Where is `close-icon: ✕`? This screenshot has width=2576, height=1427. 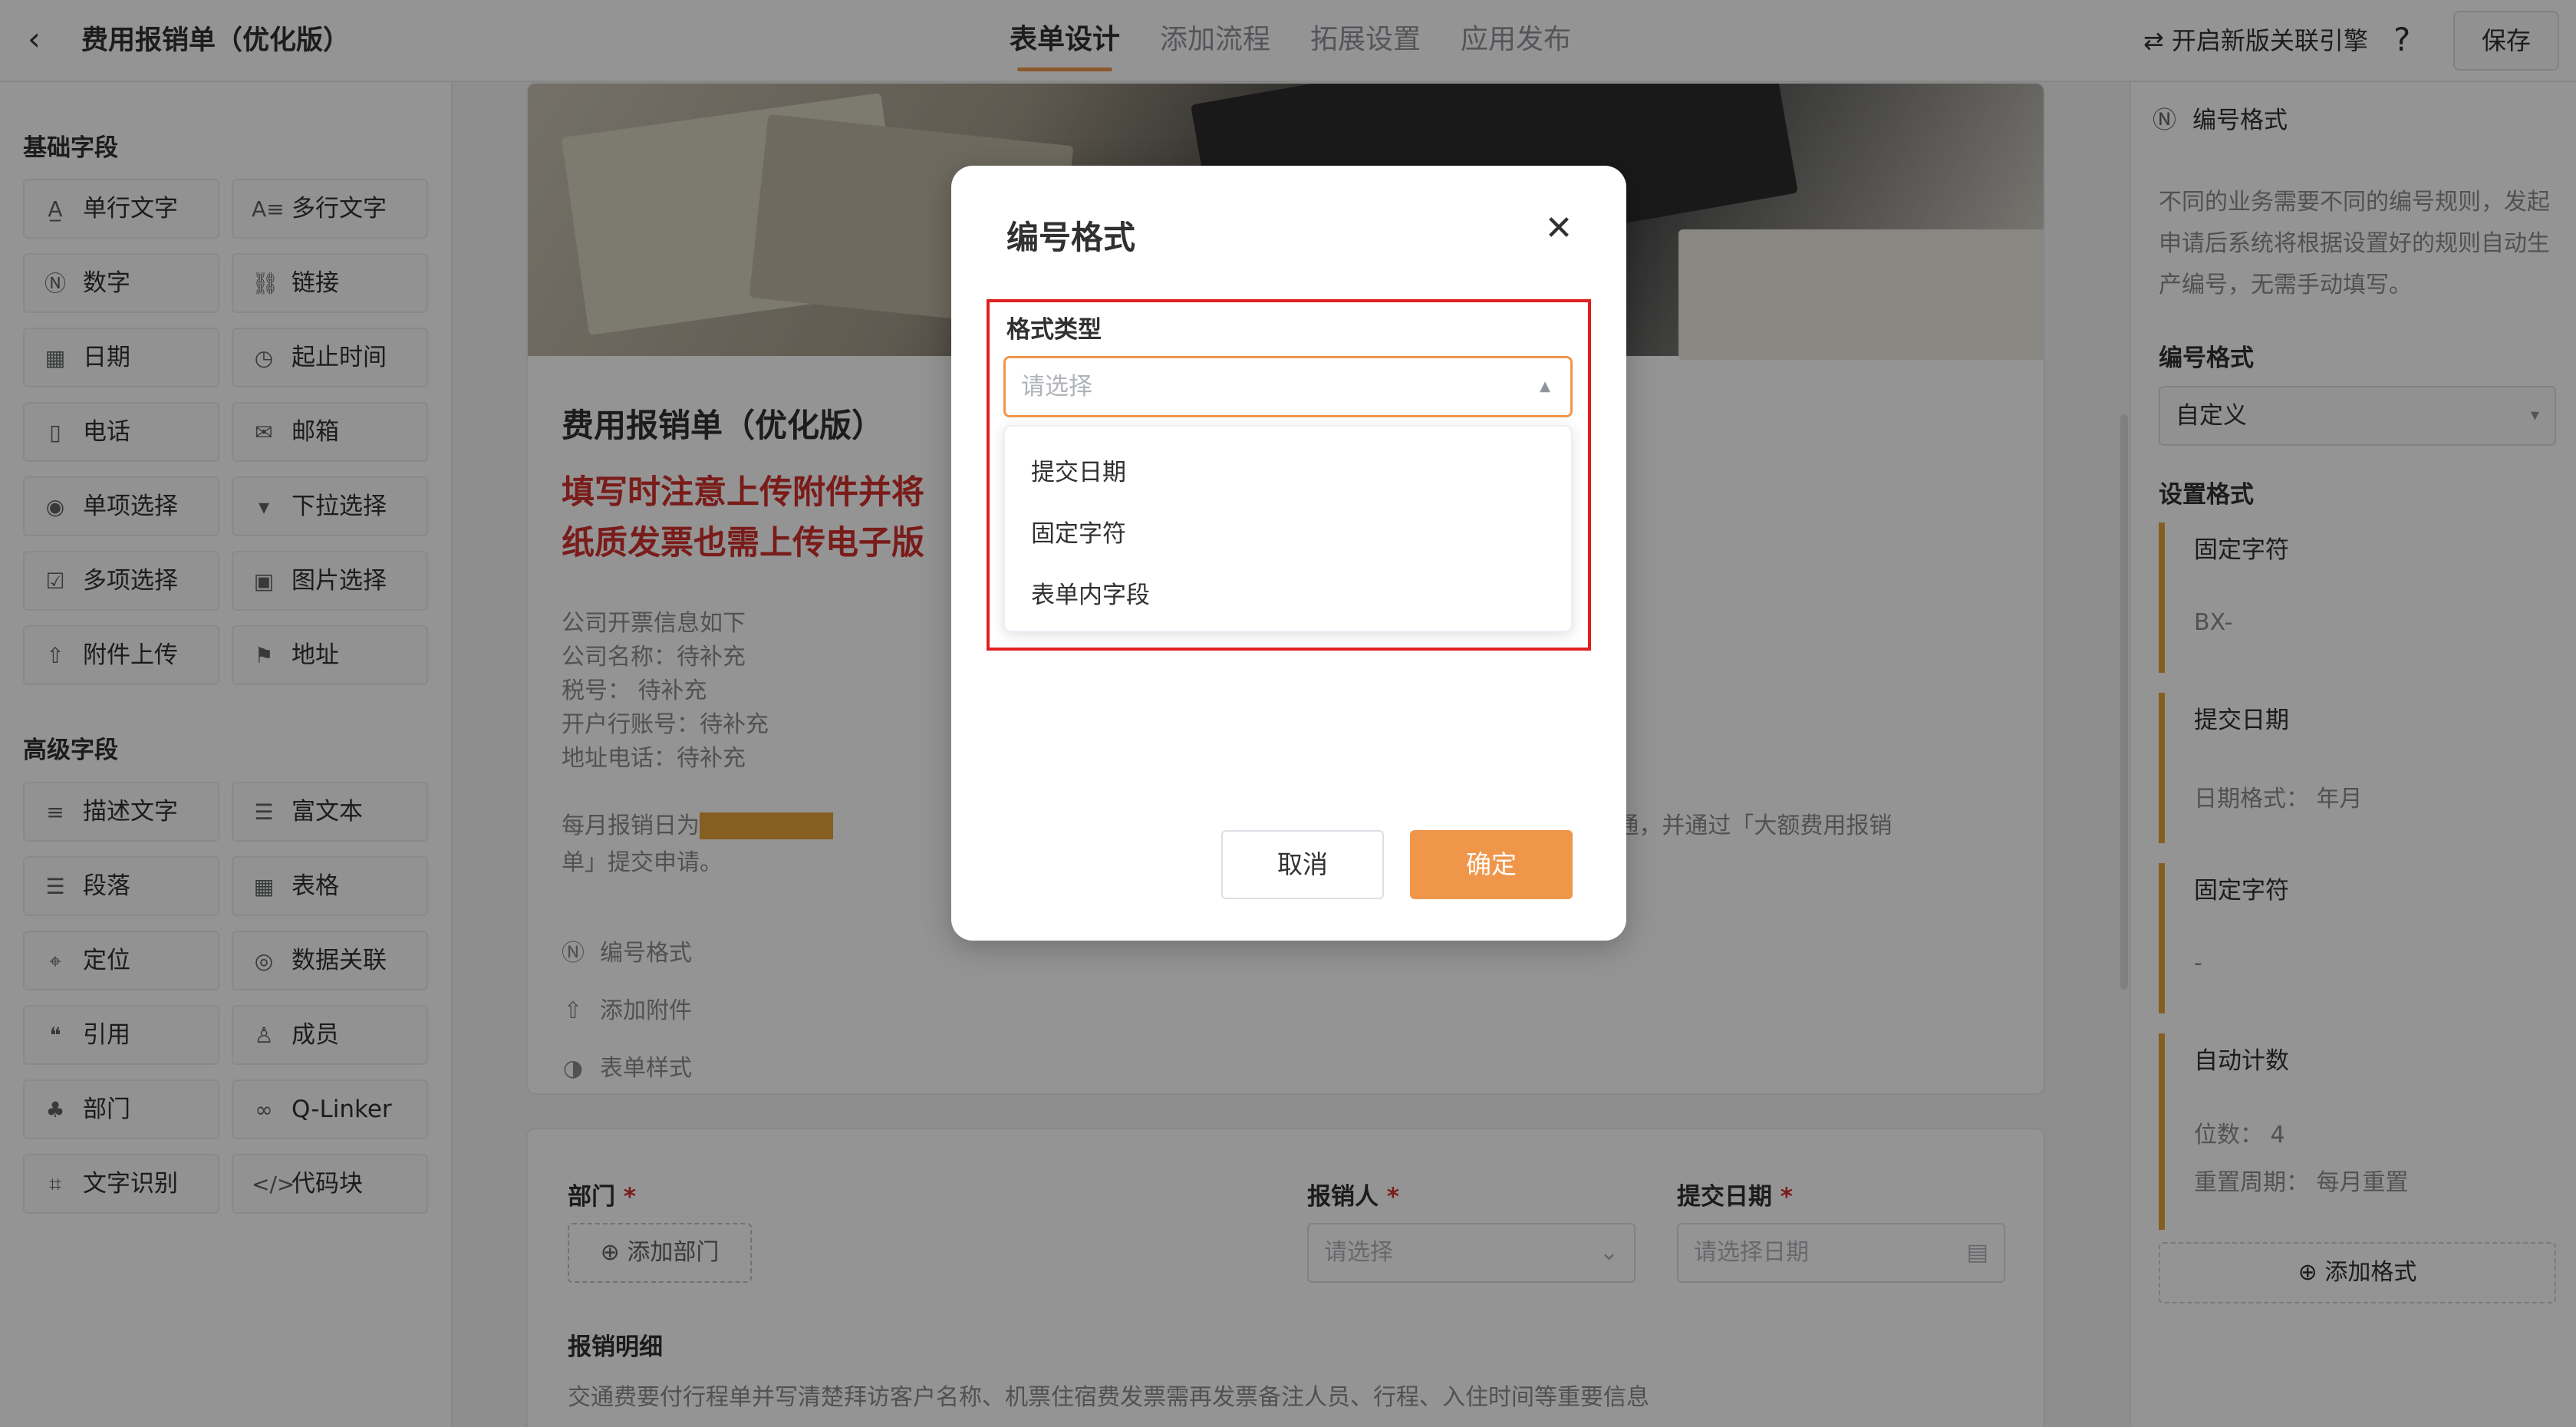 close-icon: ✕ is located at coordinates (1558, 228).